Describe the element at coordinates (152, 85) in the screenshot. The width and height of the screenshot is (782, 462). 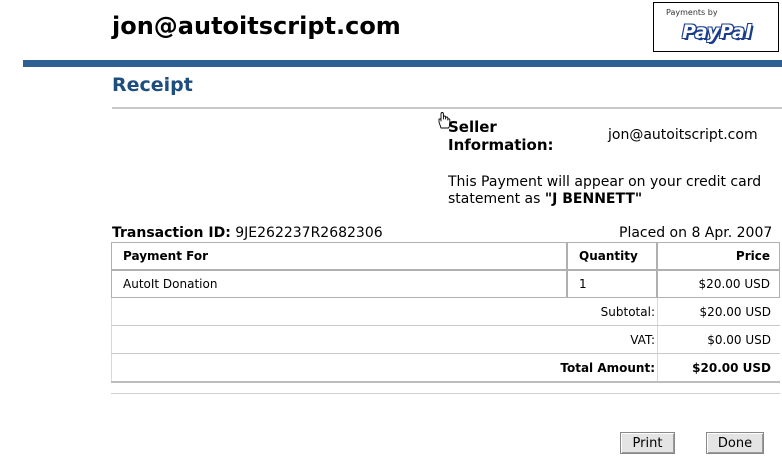
I see `page-title: Receipt` at that location.